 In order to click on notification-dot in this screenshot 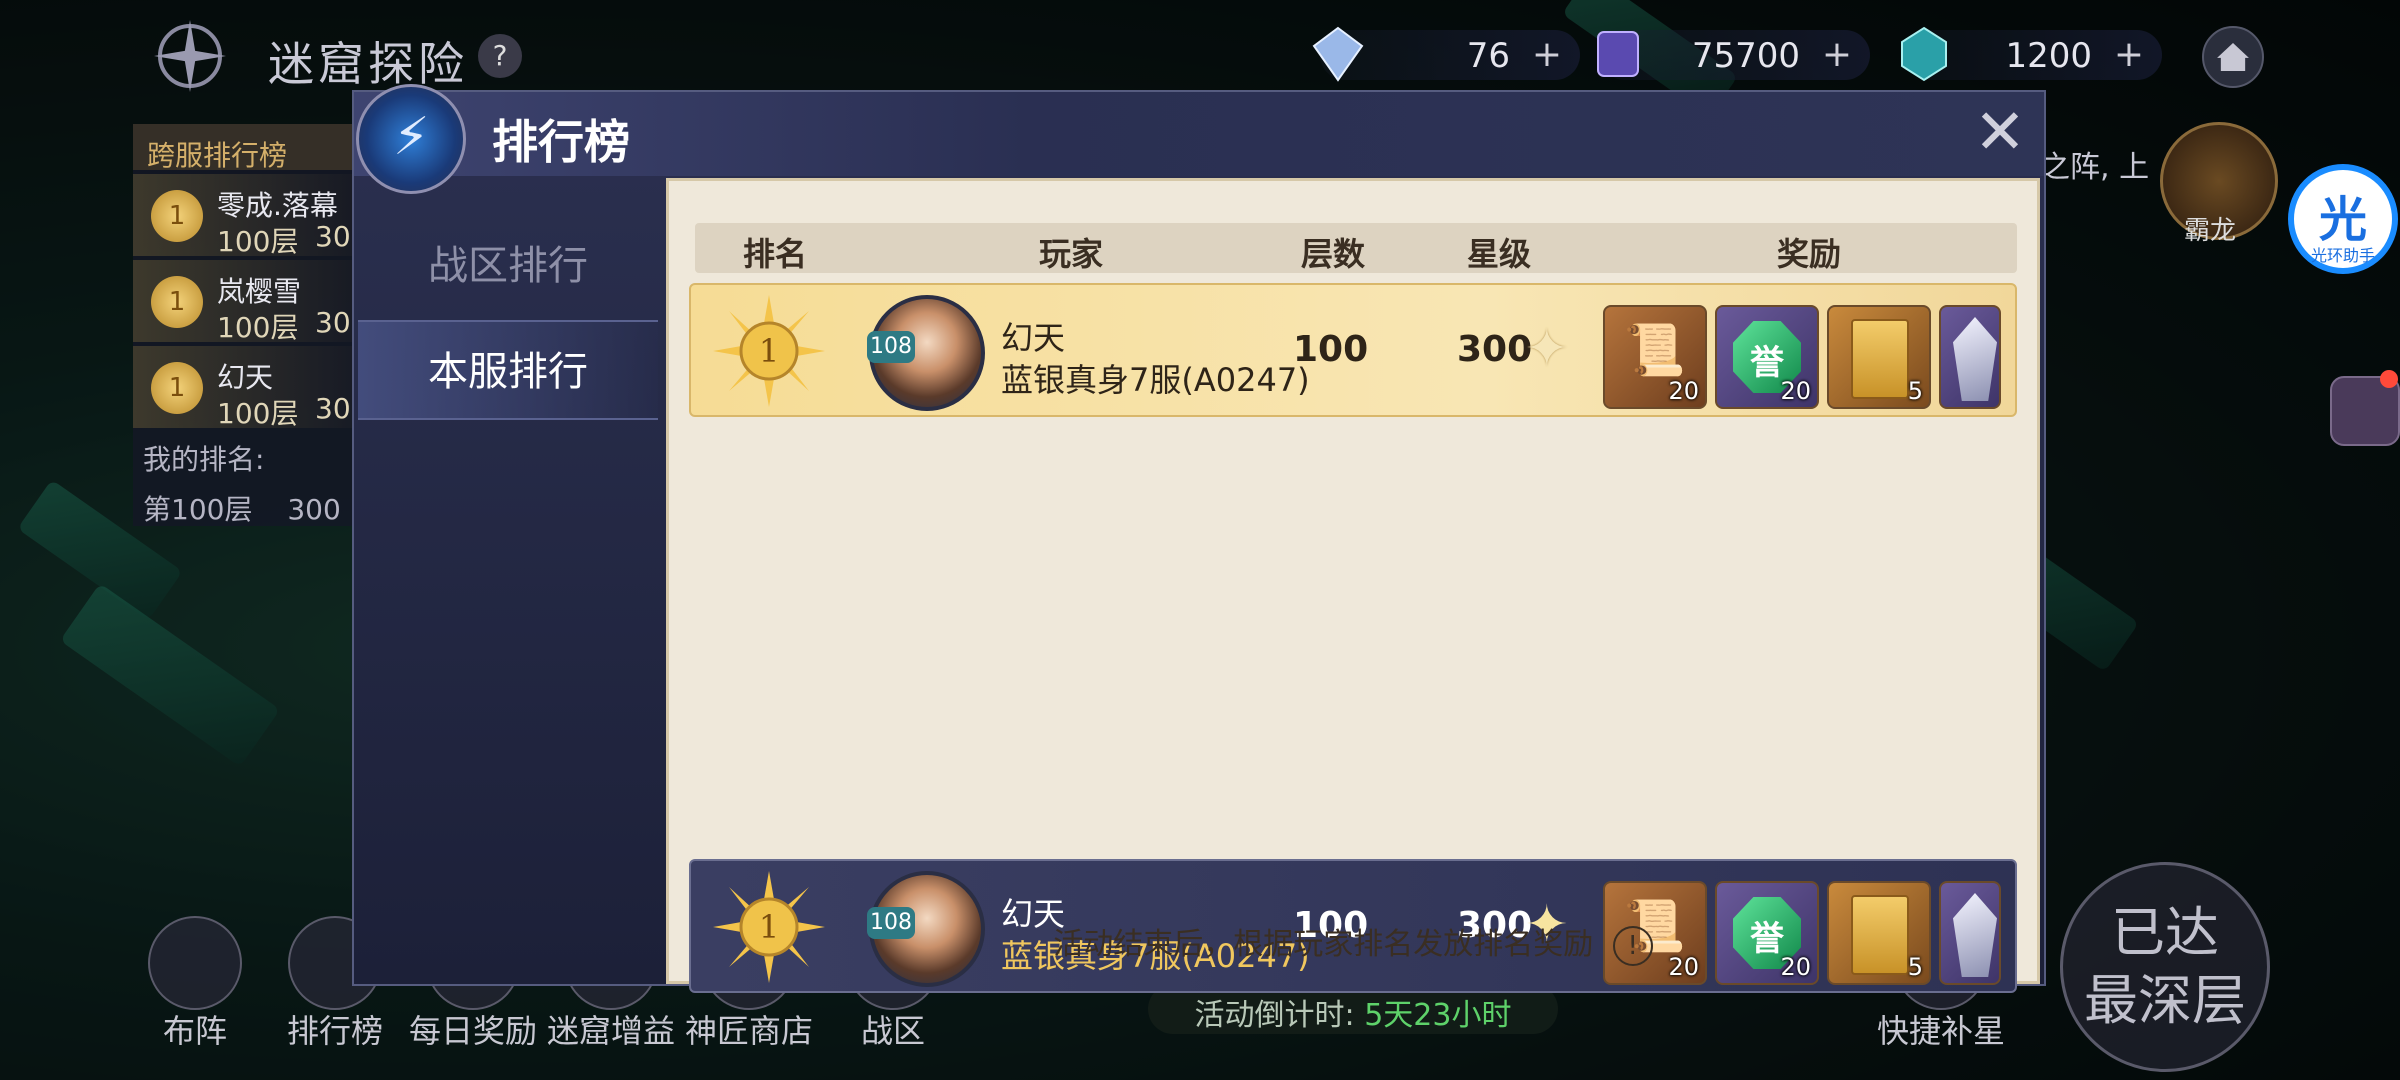, I will do `click(2389, 379)`.